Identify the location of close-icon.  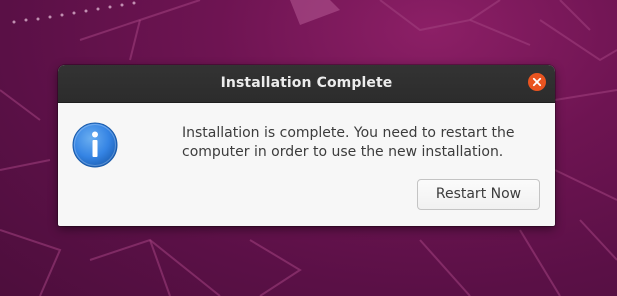
(537, 82).